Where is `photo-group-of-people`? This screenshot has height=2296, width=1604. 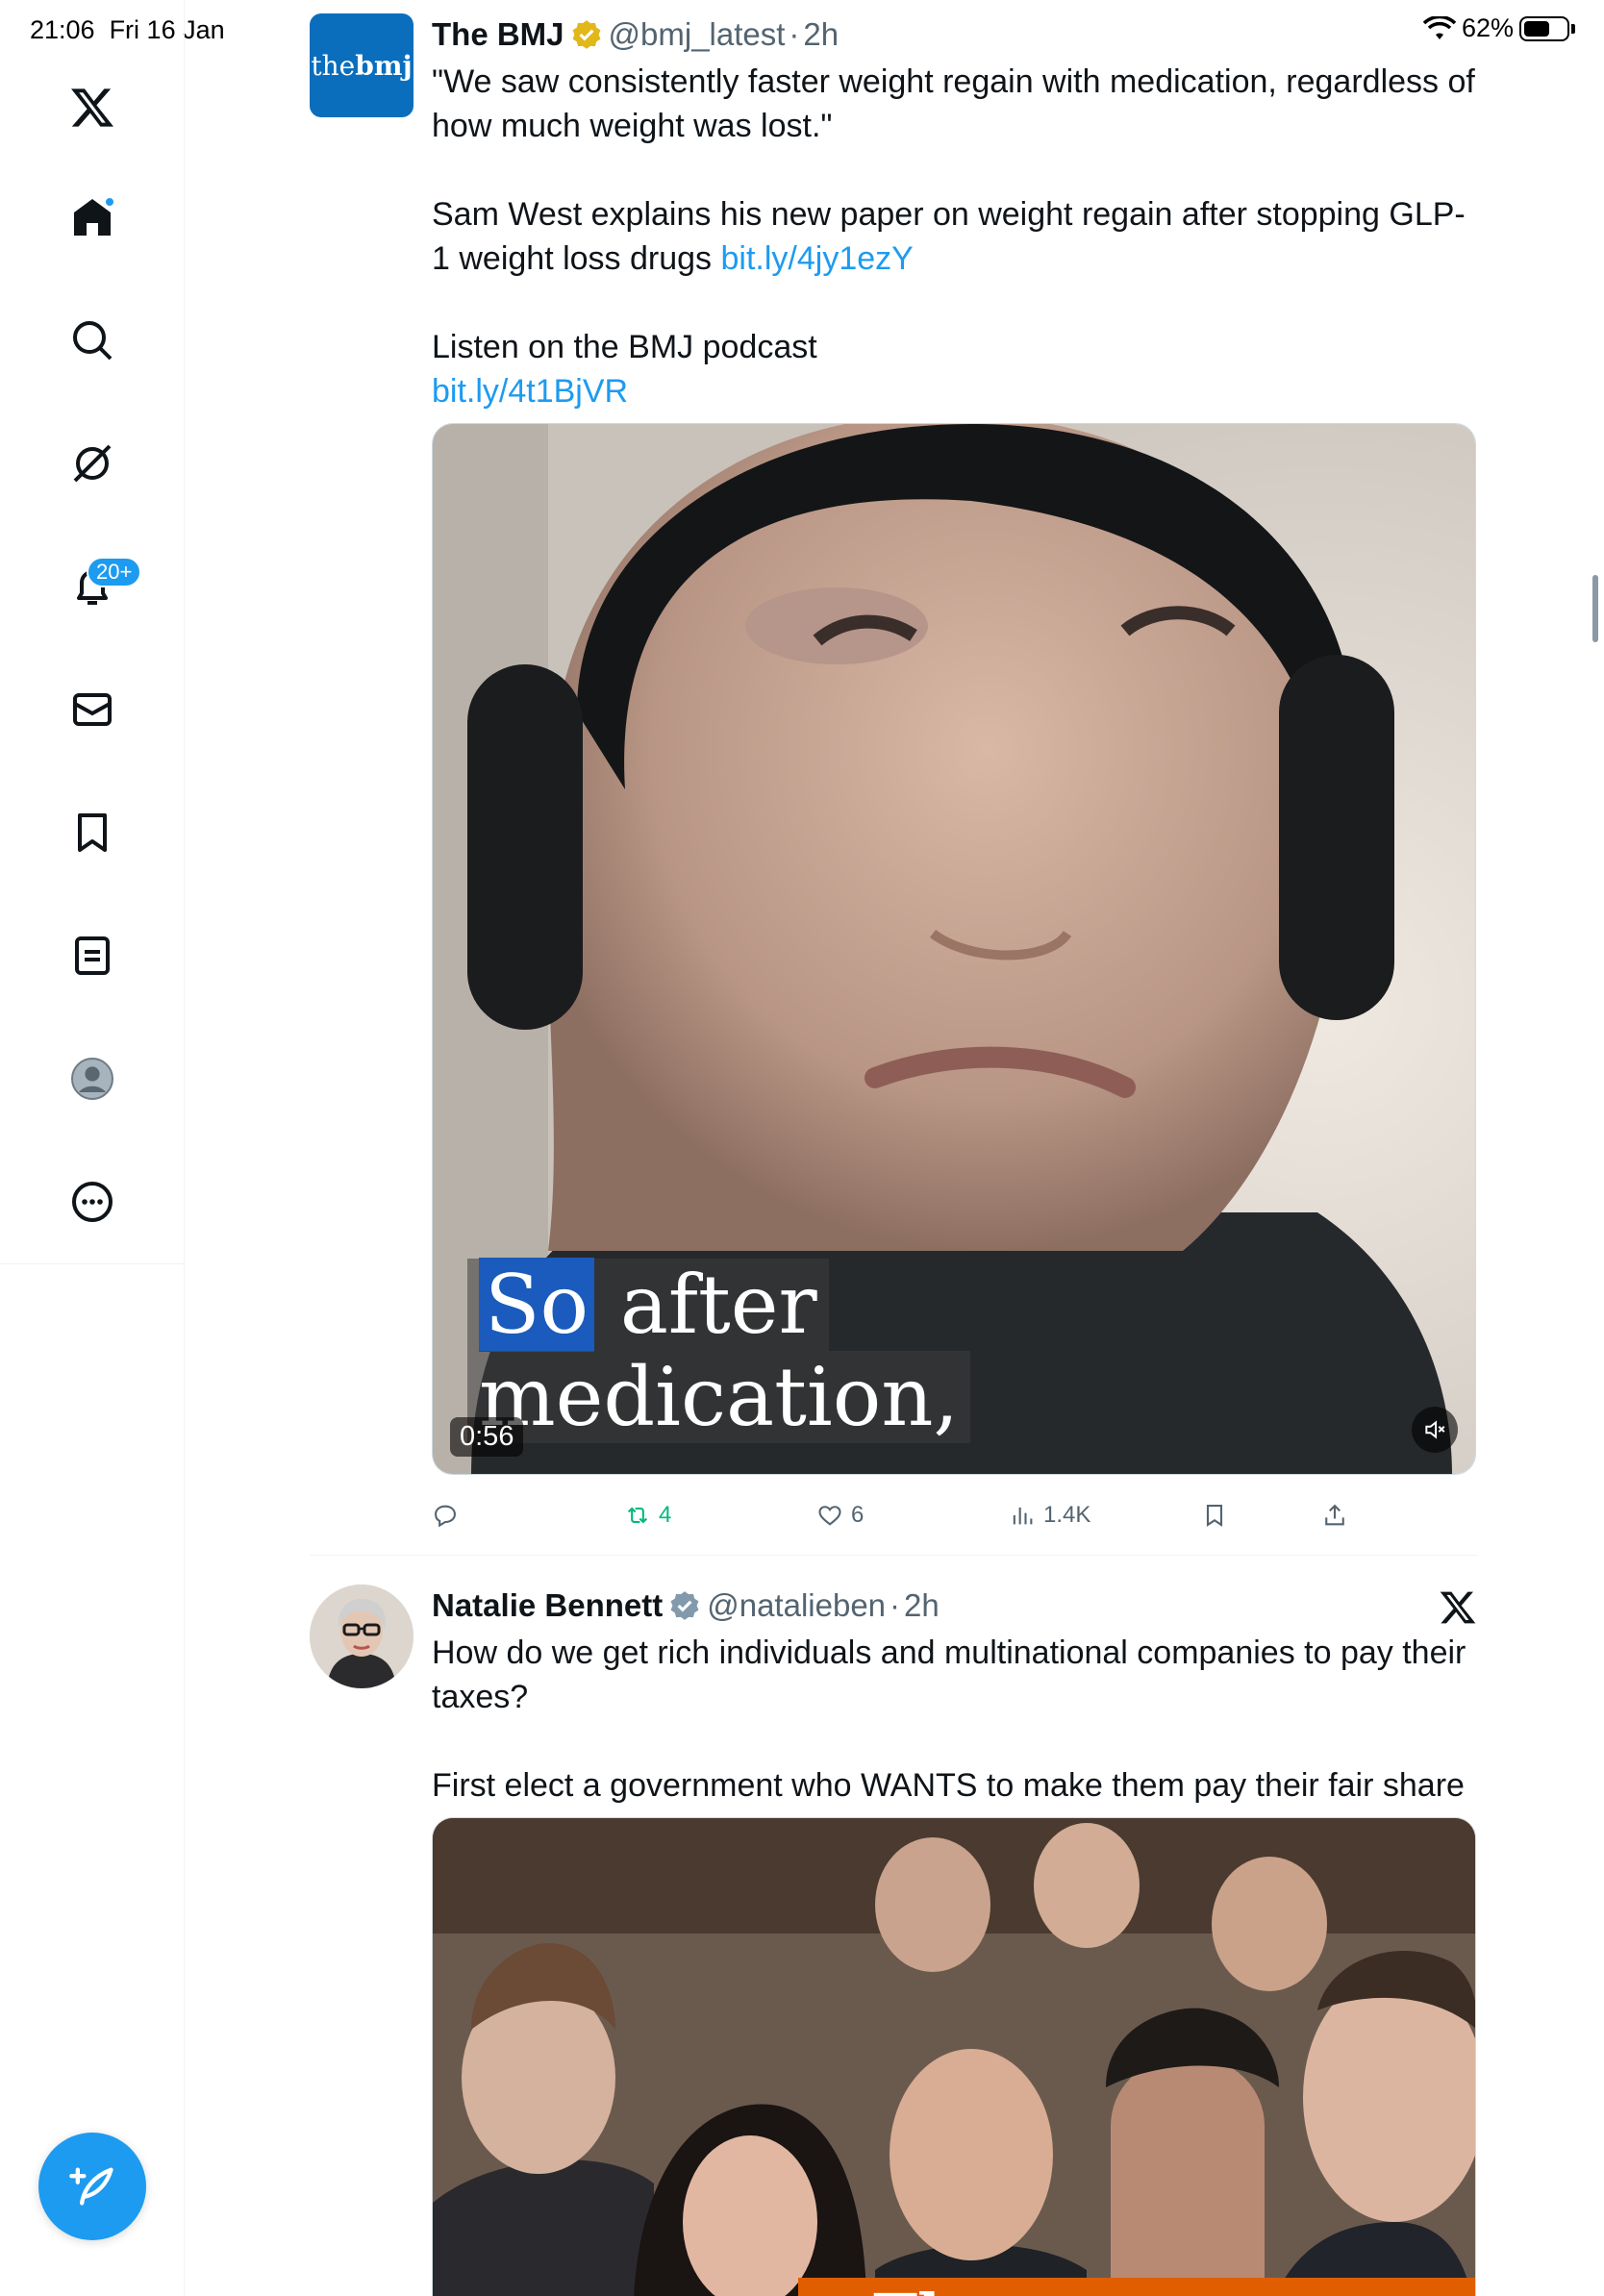 photo-group-of-people is located at coordinates (954, 2057).